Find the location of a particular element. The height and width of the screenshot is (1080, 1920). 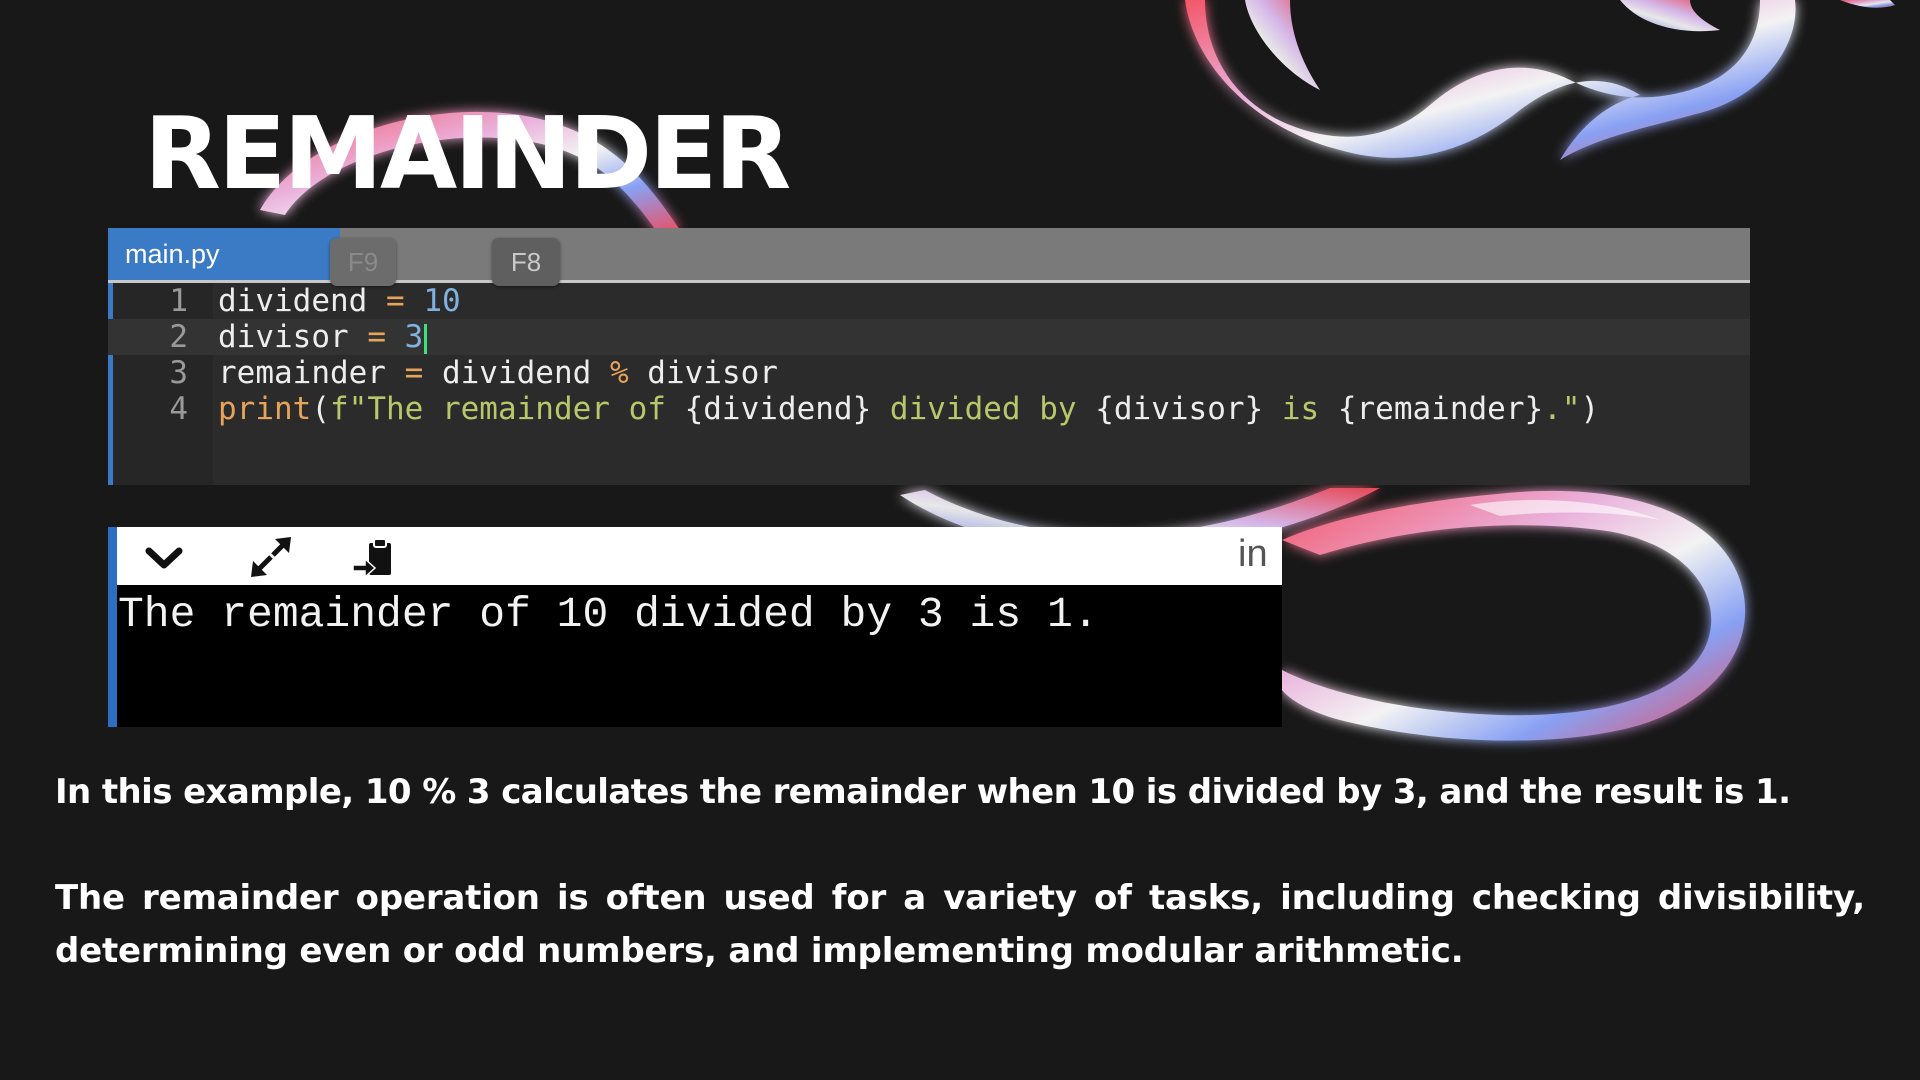

f8-key-hint: F8 is located at coordinates (526, 262).